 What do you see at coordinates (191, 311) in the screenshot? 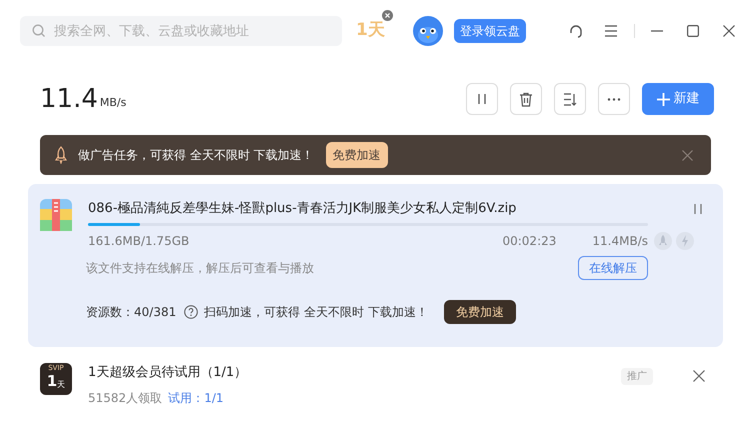
I see `help-icon` at bounding box center [191, 311].